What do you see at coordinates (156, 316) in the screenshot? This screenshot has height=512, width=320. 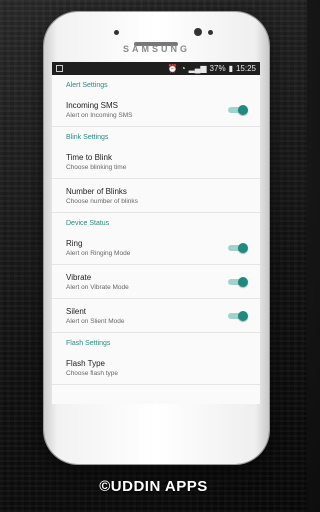 I see `setting-silent: Silent Alert on Slient Mode` at bounding box center [156, 316].